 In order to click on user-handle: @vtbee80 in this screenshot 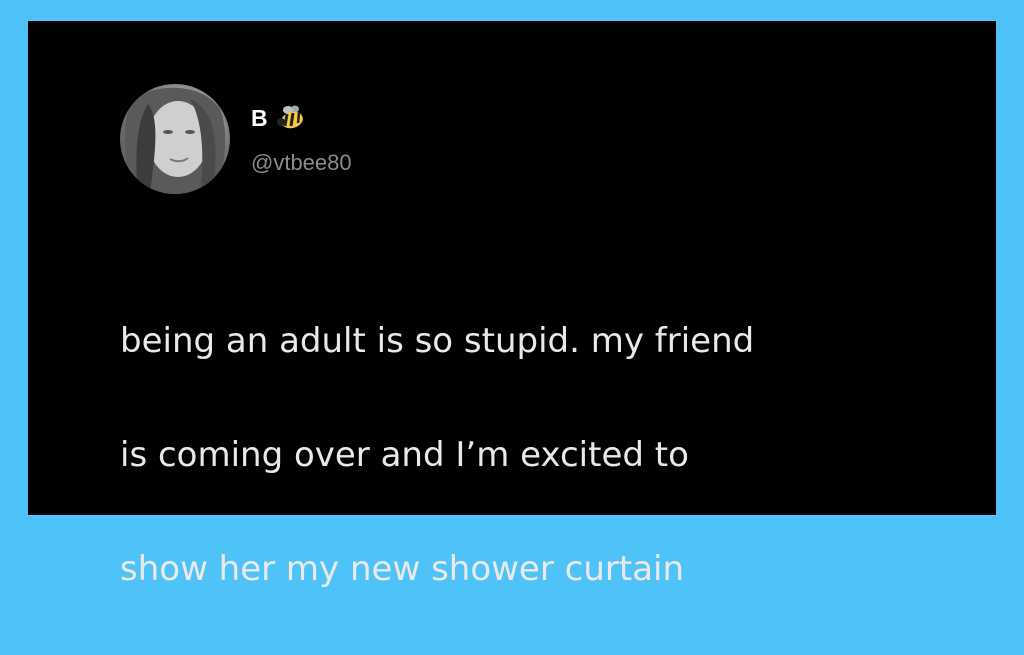, I will do `click(301, 163)`.